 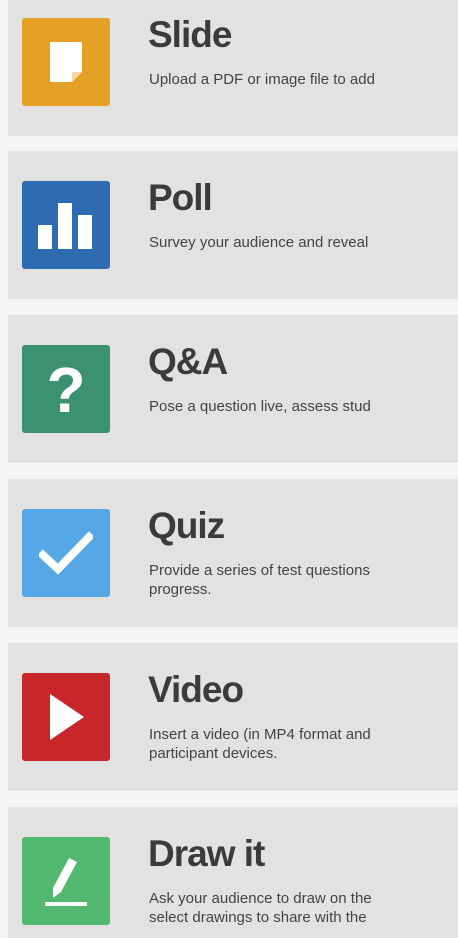 I want to click on poll-tile, so click(x=66, y=225).